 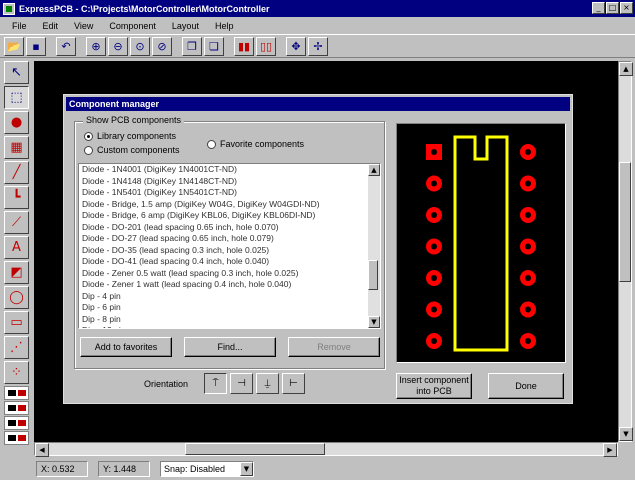 What do you see at coordinates (625, 222) in the screenshot?
I see `vertical-scroll-thumb` at bounding box center [625, 222].